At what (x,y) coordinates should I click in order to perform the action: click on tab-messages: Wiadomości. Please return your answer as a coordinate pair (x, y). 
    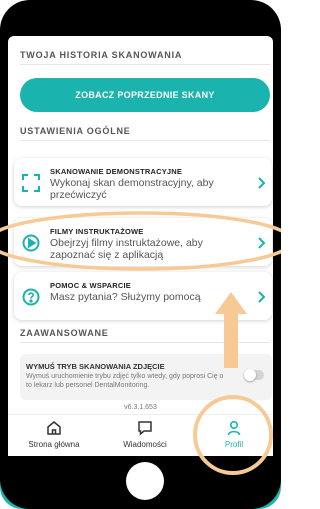
    Looking at the image, I should click on (145, 436).